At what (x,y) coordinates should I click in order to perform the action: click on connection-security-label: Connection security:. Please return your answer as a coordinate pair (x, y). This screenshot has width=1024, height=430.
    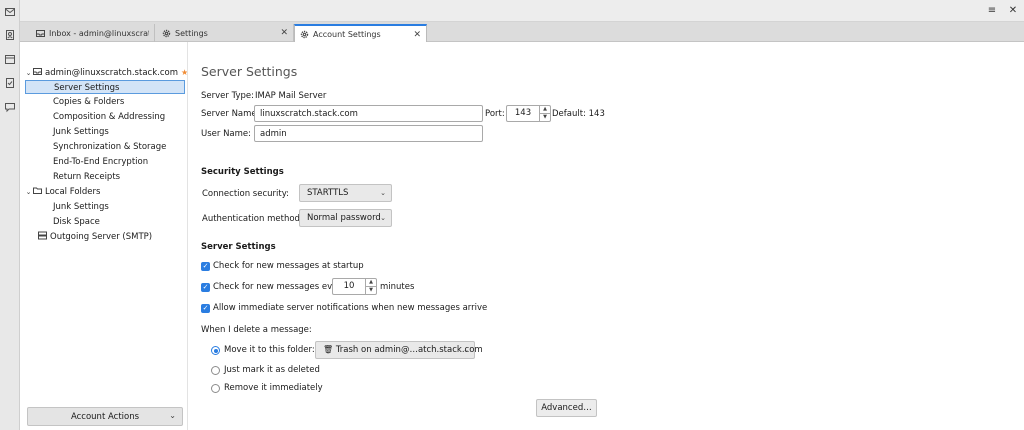
    Looking at the image, I should click on (245, 194).